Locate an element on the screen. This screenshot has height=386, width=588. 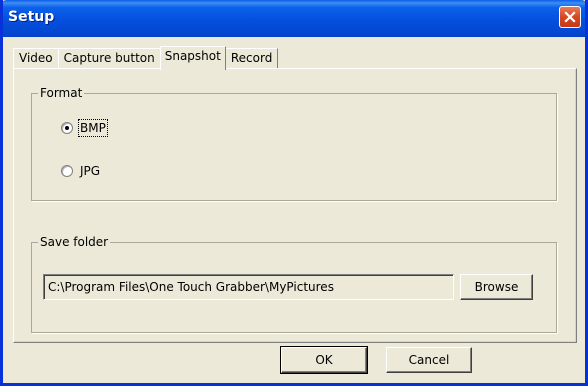
close-icon is located at coordinates (570, 17).